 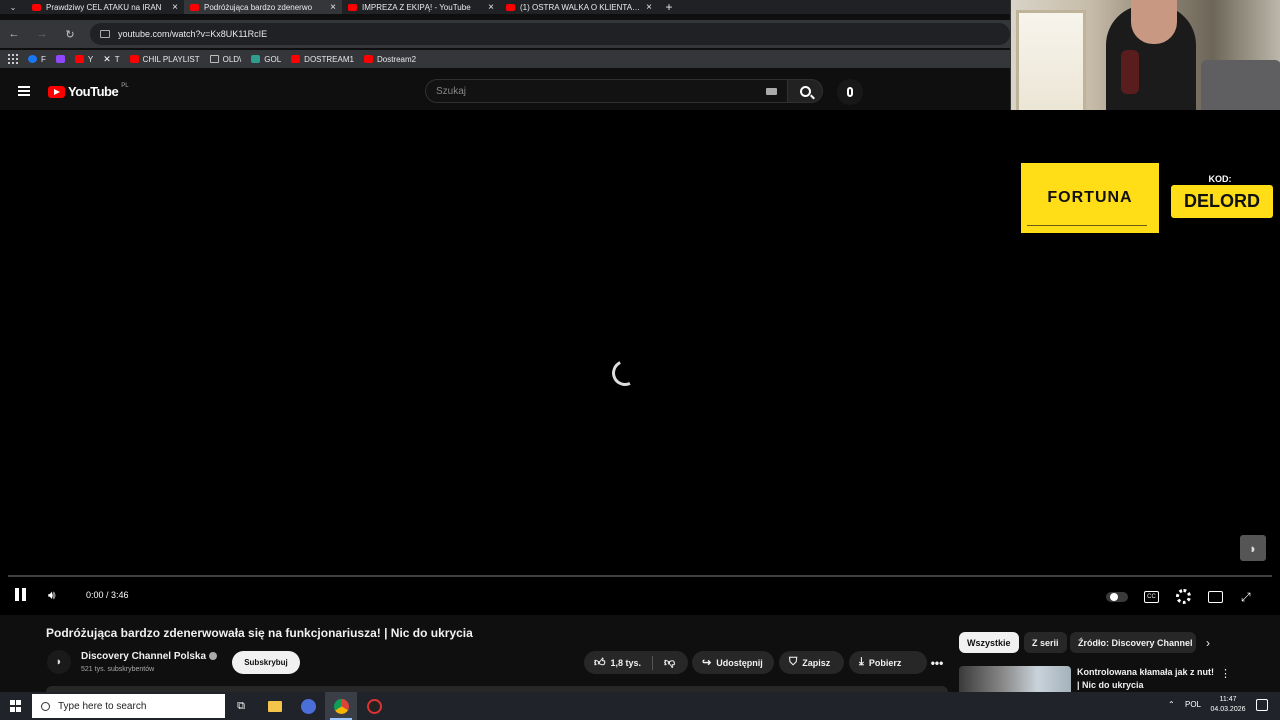 What do you see at coordinates (193, 34) in the screenshot?
I see `url-text: youtube.com/watch?v=Kx8UK11RcIE` at bounding box center [193, 34].